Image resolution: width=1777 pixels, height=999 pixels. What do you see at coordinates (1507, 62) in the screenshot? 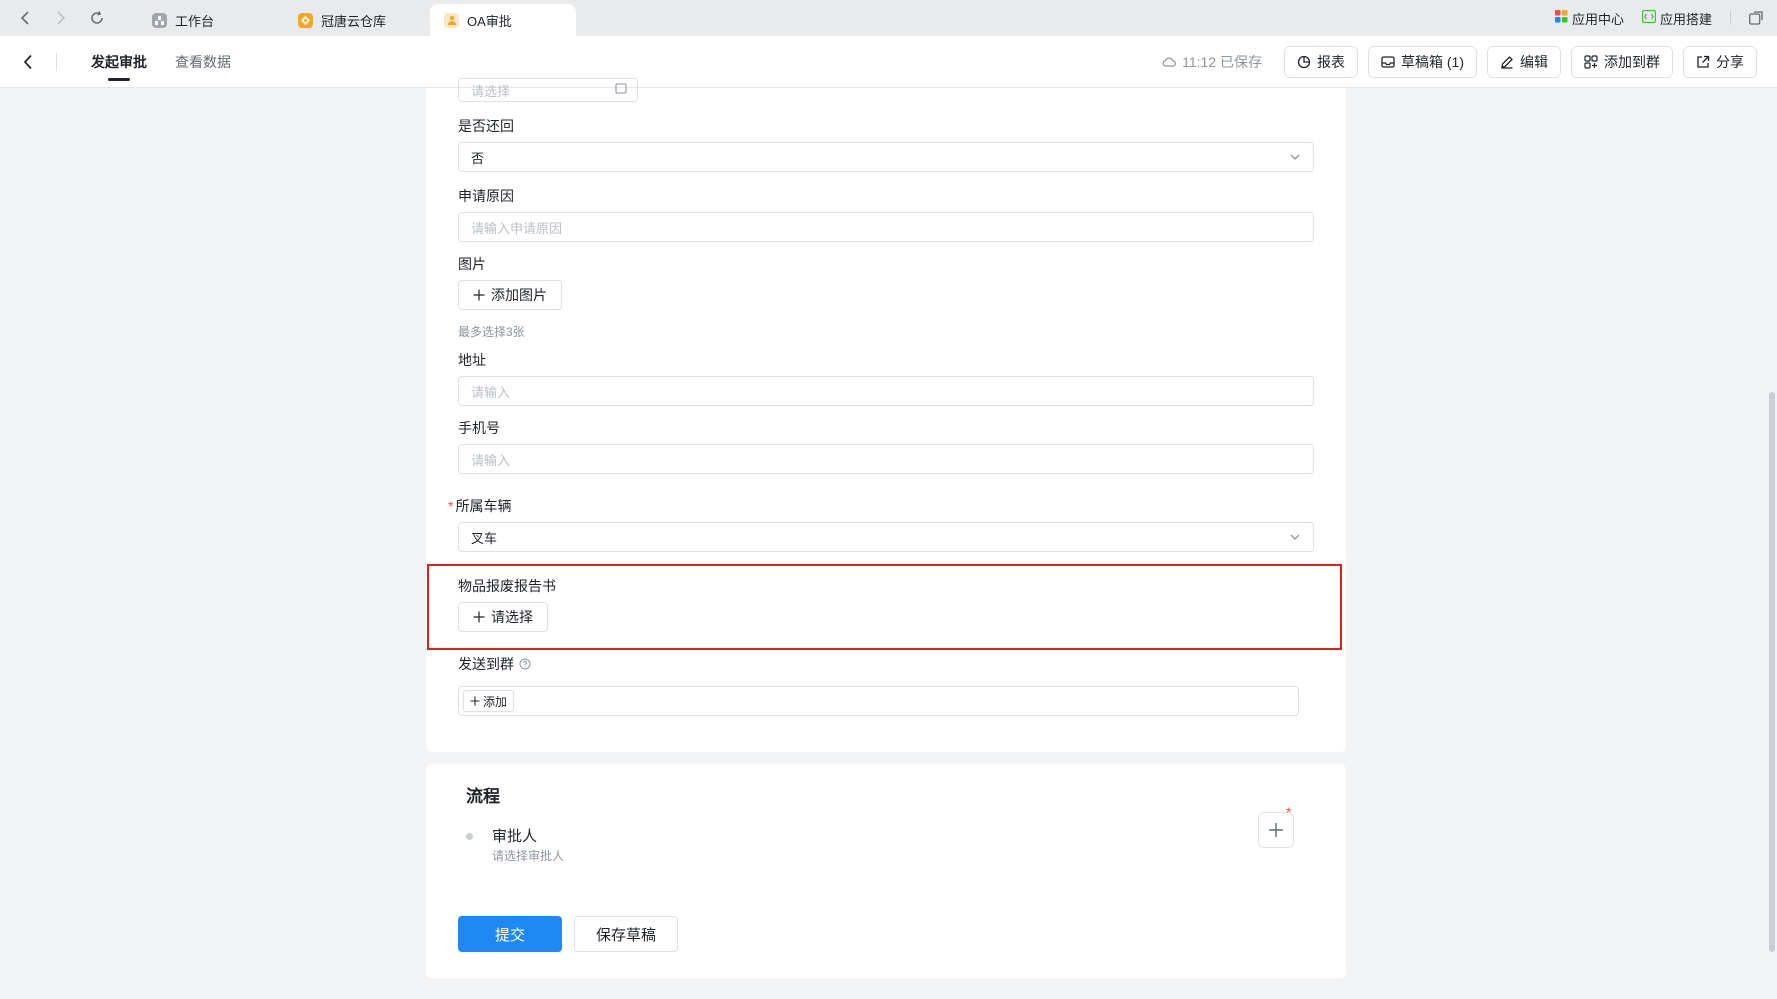
I see `pencil-icon` at bounding box center [1507, 62].